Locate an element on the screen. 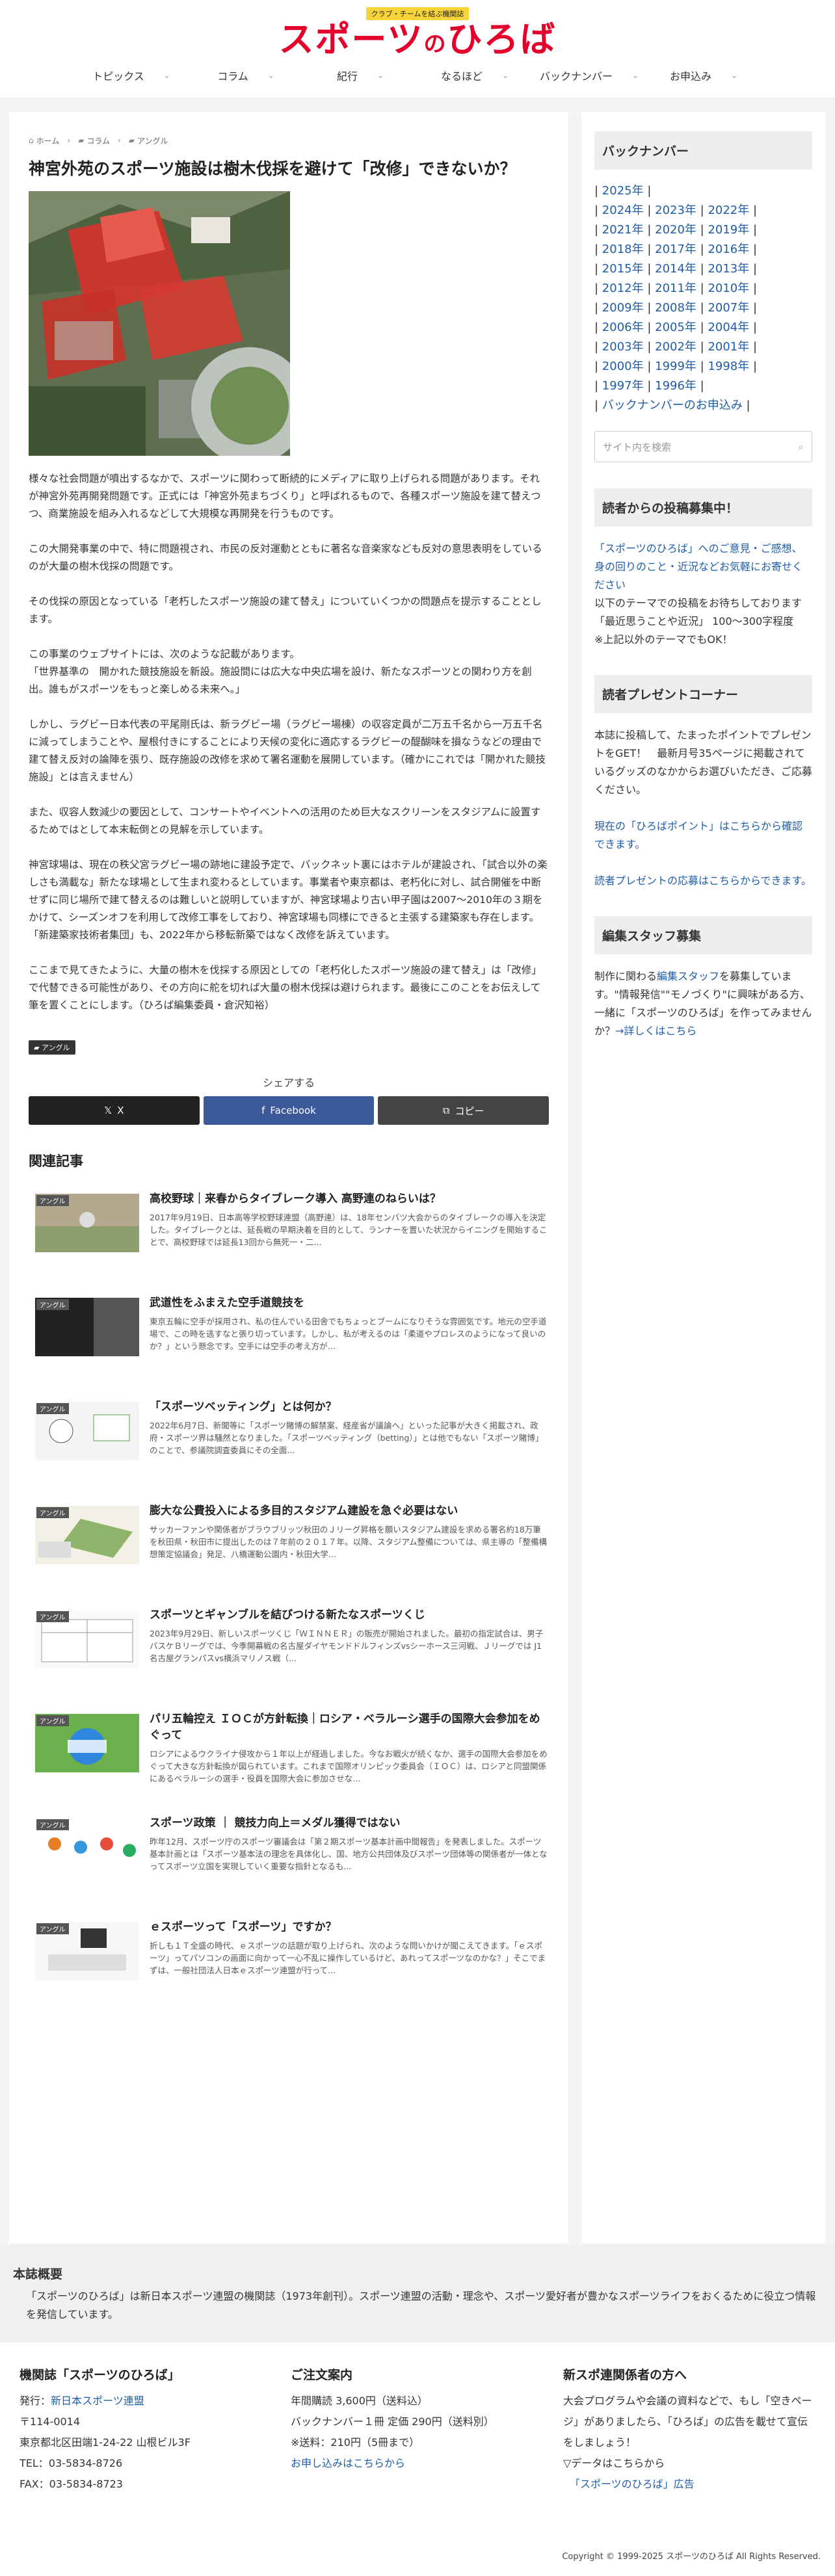 This screenshot has height=2576, width=835. nav-item-apply: お申込み ⌄ is located at coordinates (703, 75).